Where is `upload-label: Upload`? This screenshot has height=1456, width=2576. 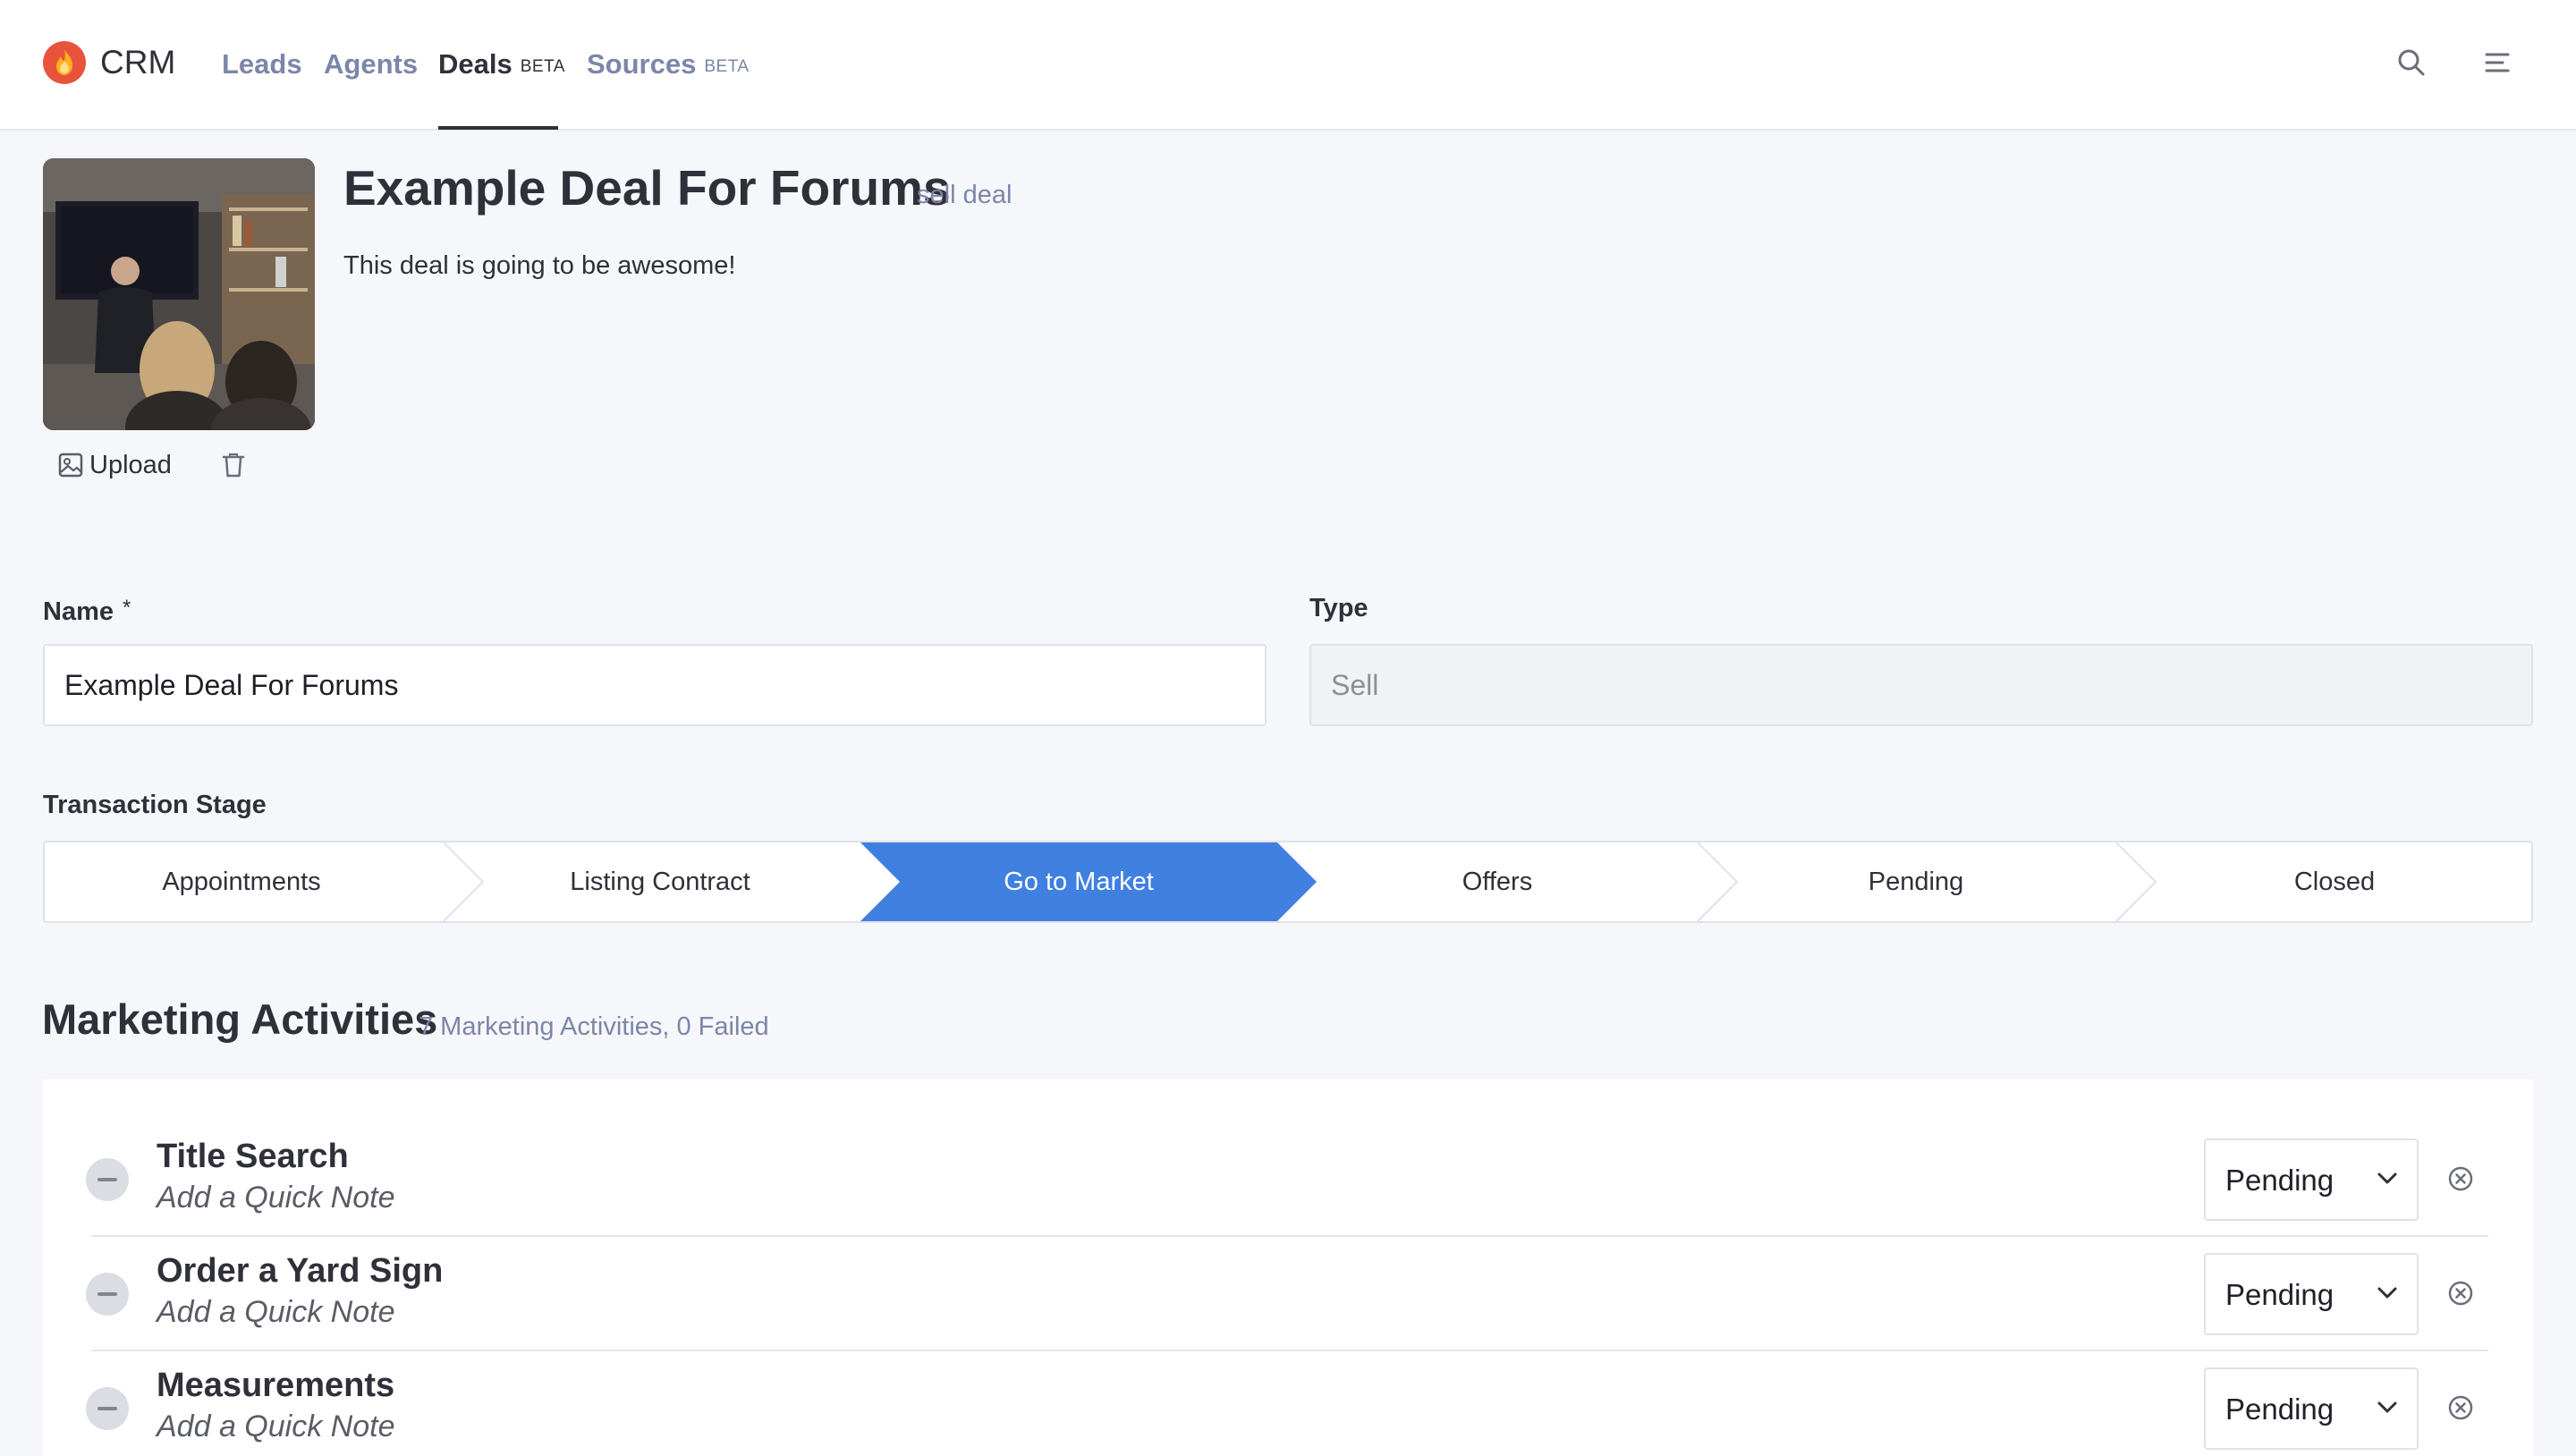 upload-label: Upload is located at coordinates (130, 465).